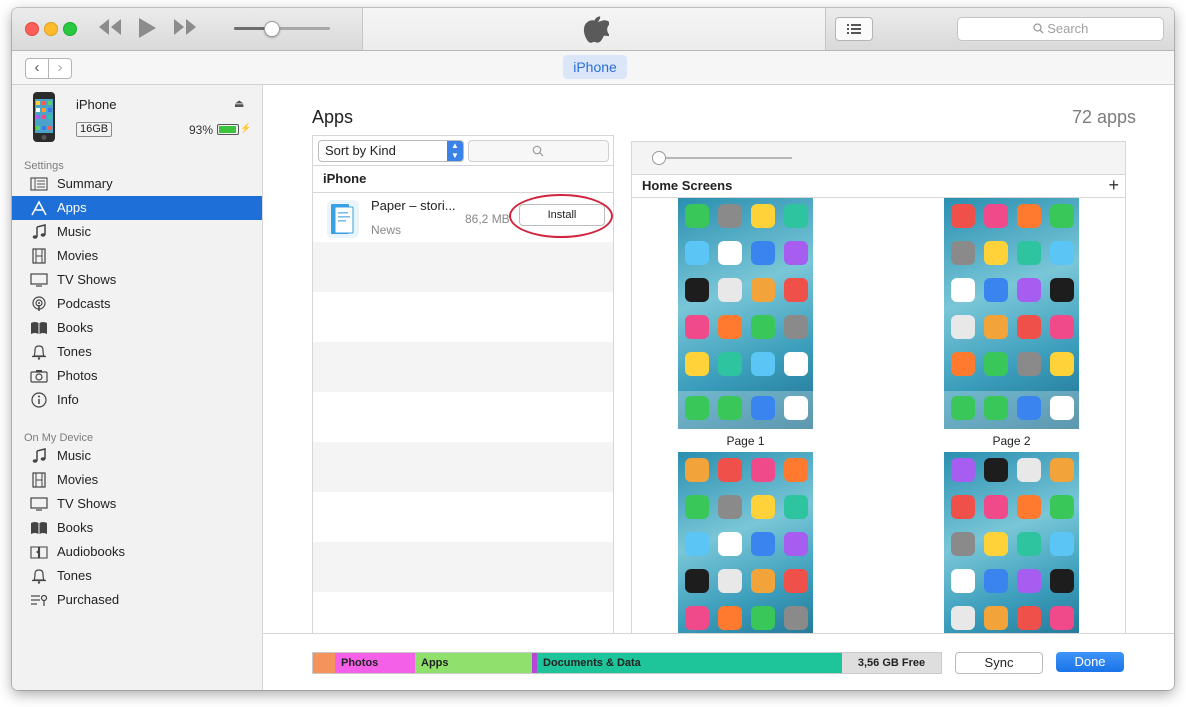  Describe the element at coordinates (32, 29) in the screenshot. I see `close-window-button` at that location.